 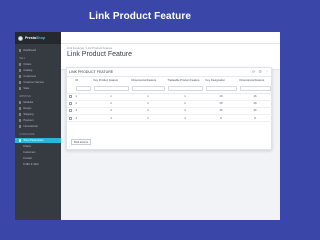 What do you see at coordinates (221, 80) in the screenshot?
I see `column-header: Key Designation` at bounding box center [221, 80].